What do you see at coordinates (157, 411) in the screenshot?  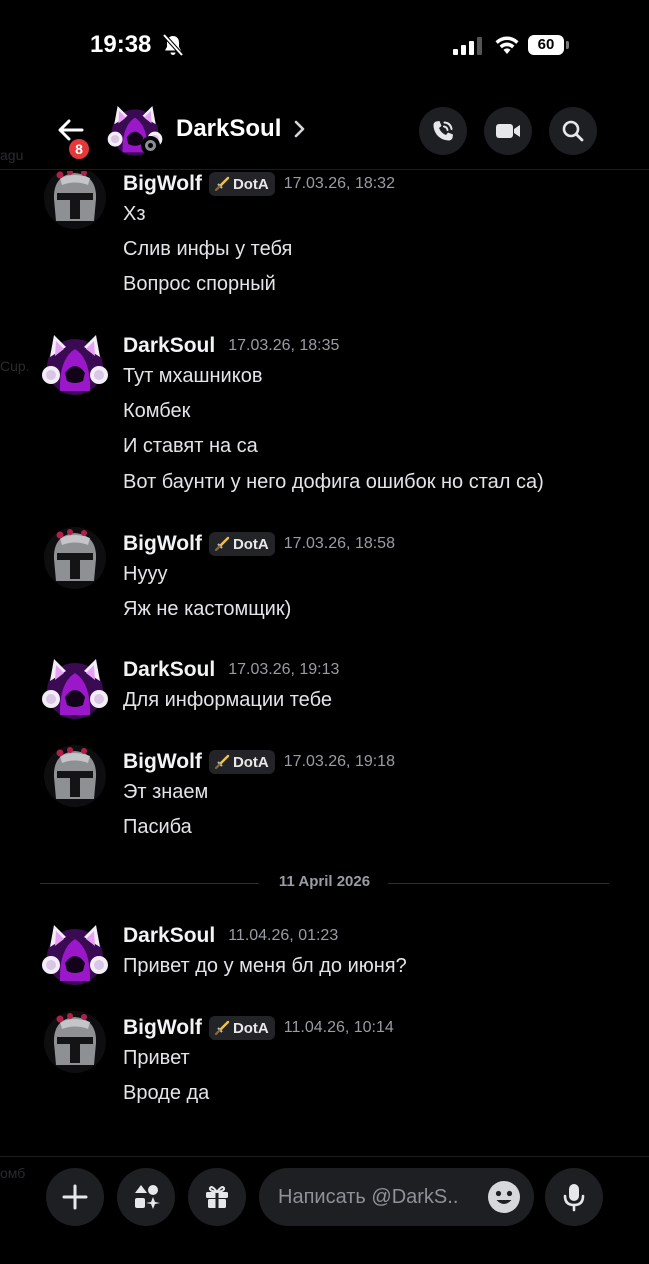 I see `message-text: Комбек` at bounding box center [157, 411].